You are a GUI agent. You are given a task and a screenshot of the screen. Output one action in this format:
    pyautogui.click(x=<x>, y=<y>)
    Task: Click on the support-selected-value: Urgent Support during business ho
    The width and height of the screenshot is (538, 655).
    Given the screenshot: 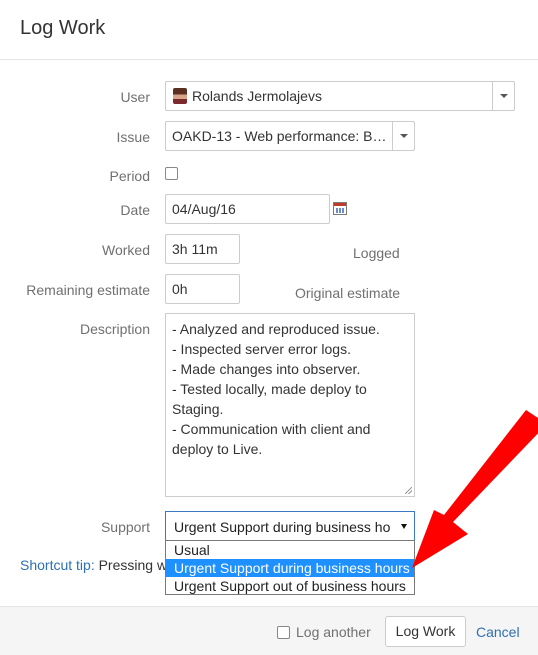 What is the action you would take?
    pyautogui.click(x=282, y=527)
    